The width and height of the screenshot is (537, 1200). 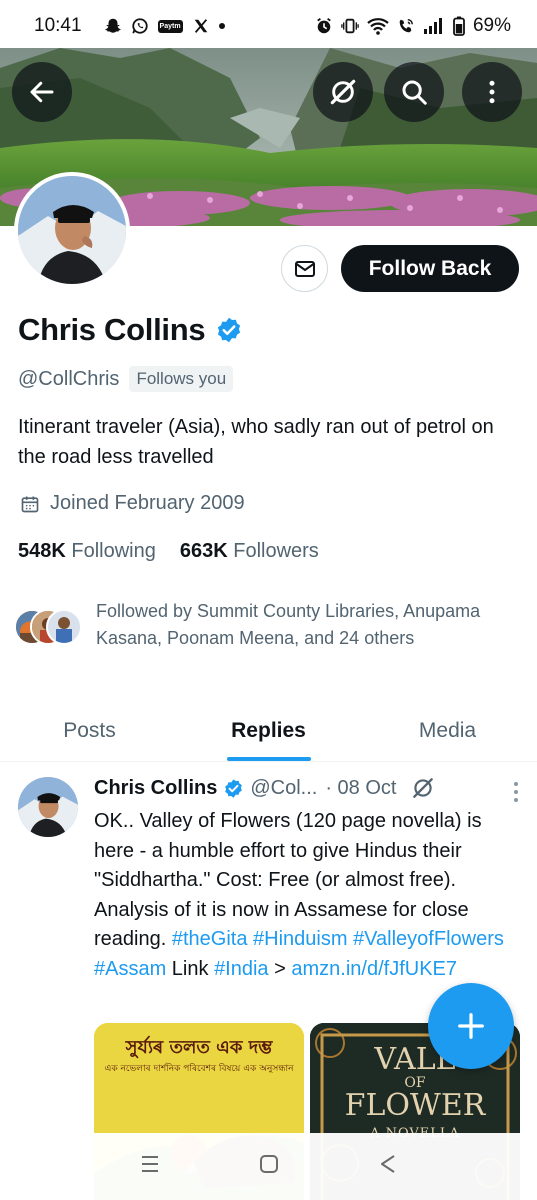 I want to click on search-icon, so click(x=414, y=92).